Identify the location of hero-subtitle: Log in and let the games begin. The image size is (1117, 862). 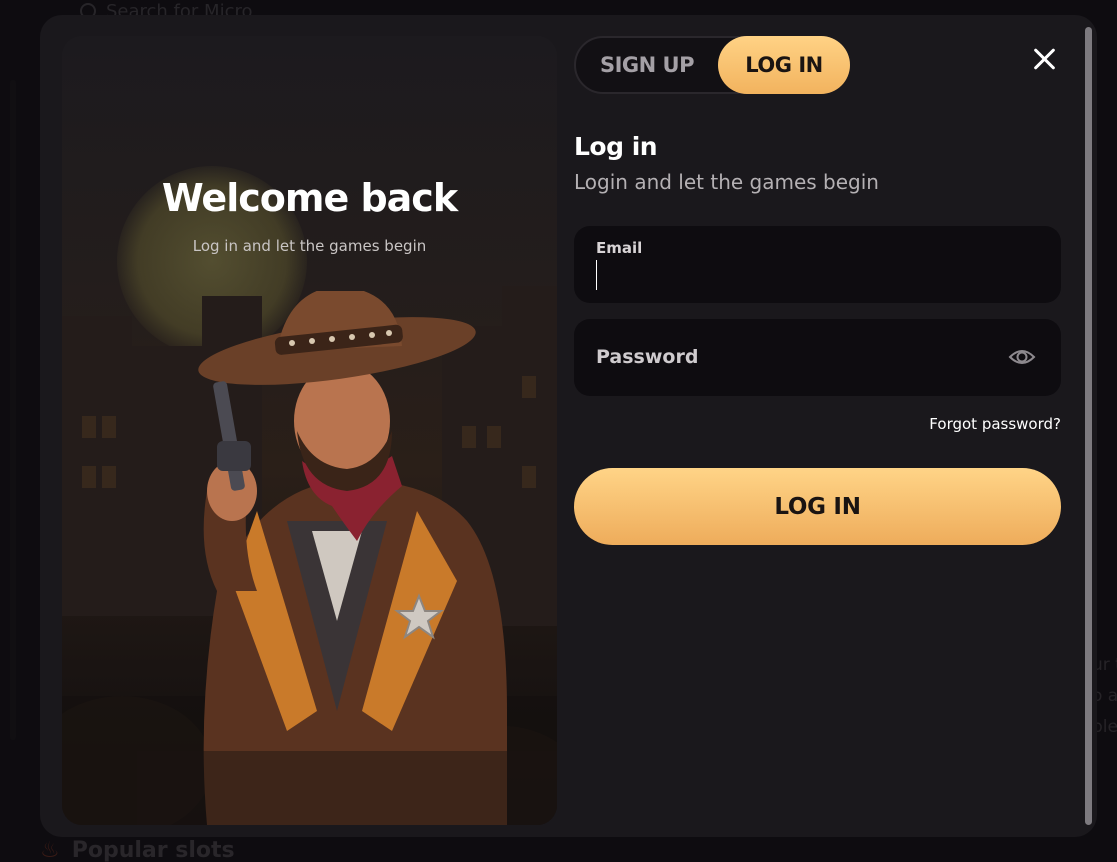
(309, 246).